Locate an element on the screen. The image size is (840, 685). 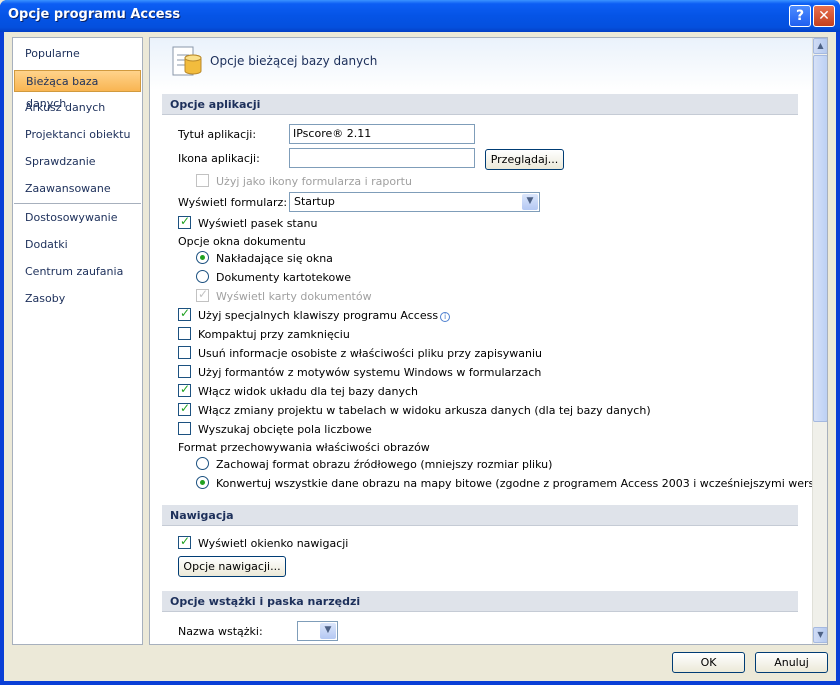
nav-item-datasheet: Arkusz danych is located at coordinates (77, 108).